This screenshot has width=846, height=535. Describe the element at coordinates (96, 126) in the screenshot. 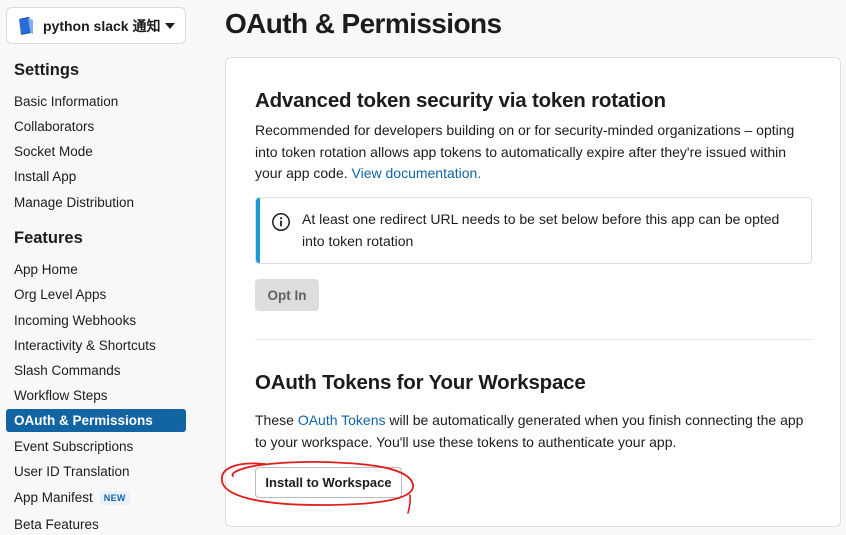

I see `sidebar-item-collaborators: Collaborators` at that location.